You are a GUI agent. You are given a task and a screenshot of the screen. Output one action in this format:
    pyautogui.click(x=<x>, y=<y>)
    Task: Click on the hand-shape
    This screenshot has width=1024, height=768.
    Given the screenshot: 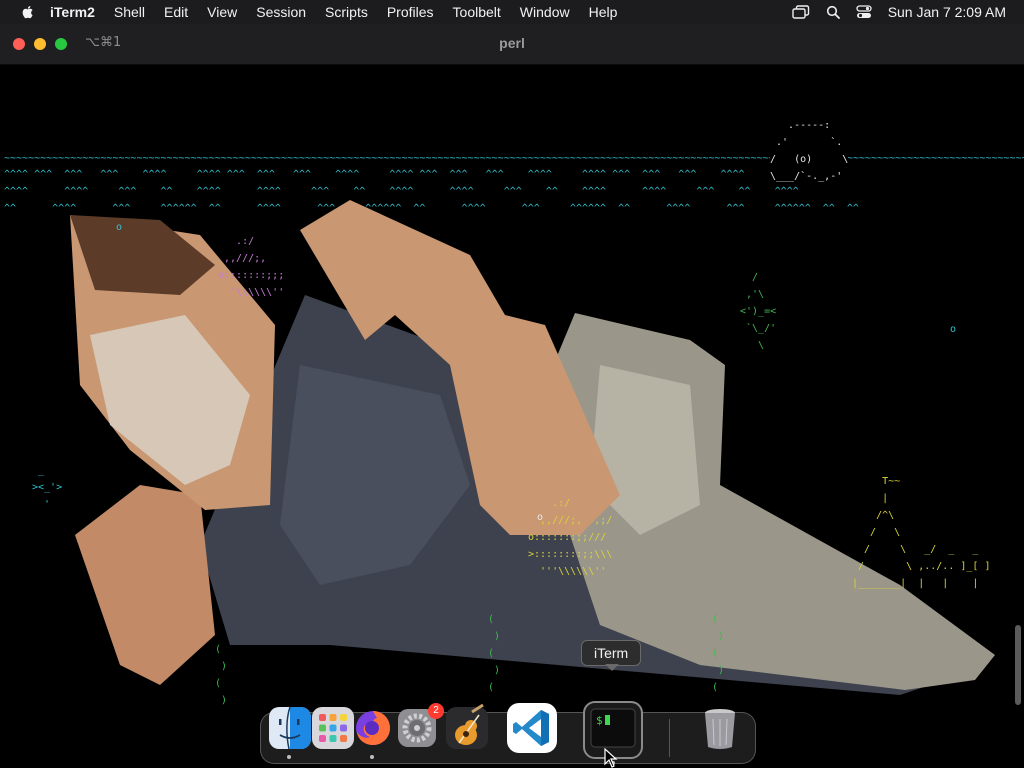 What is the action you would take?
    pyautogui.click(x=145, y=585)
    